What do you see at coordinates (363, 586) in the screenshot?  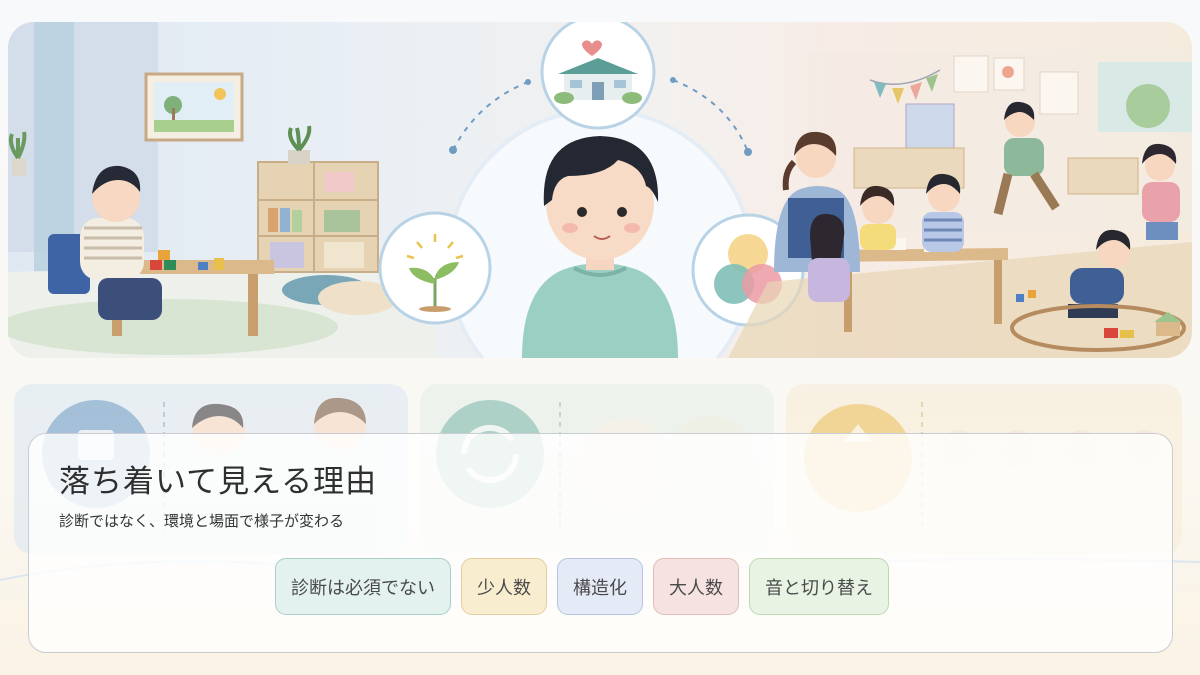 I see `tag-diagnosis-not-required: 診断は必須でない` at bounding box center [363, 586].